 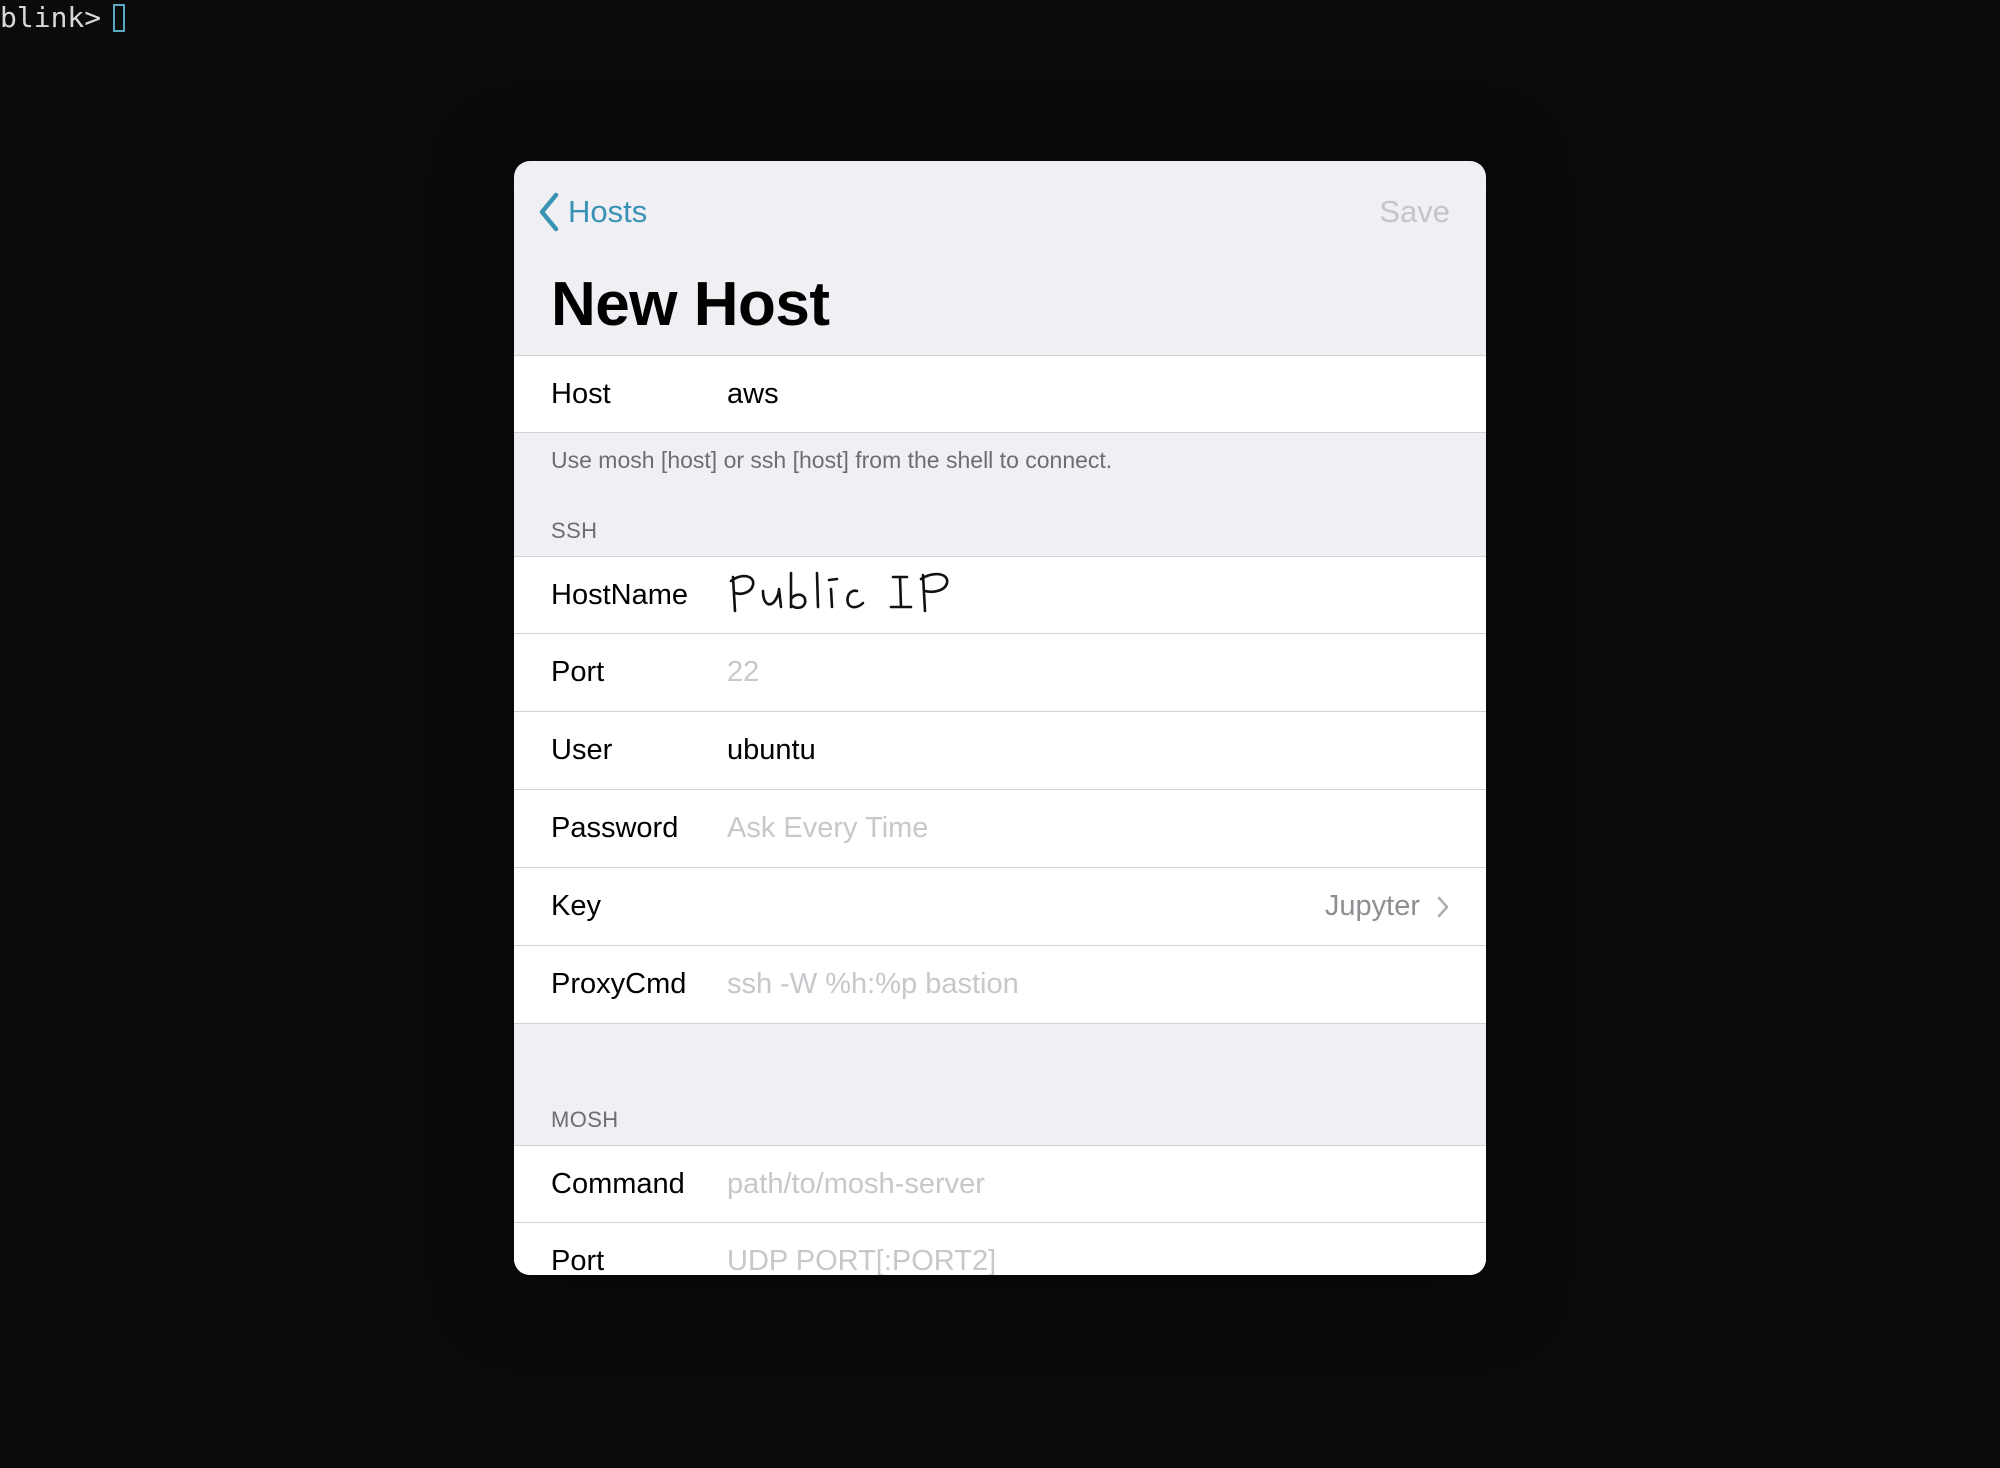 I want to click on mosh-command-label: Command, so click(x=618, y=1183).